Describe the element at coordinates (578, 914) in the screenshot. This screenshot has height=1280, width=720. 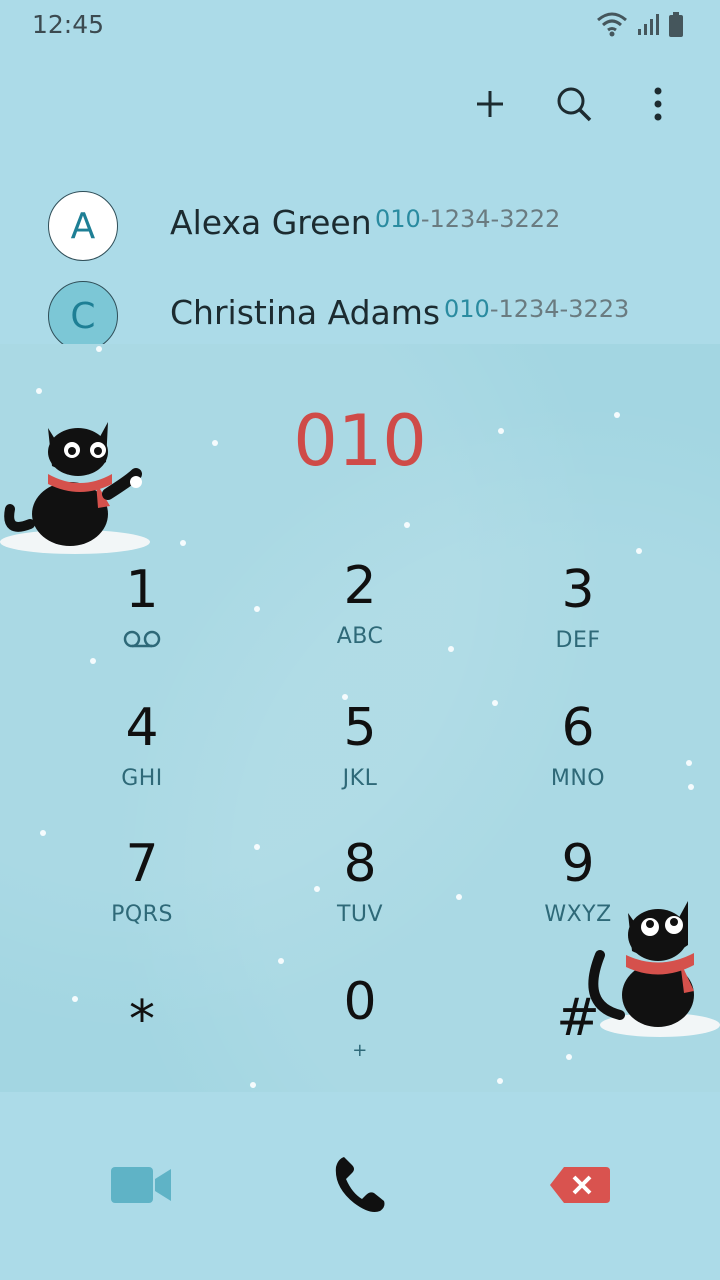
I see `key-letters: WXYZ` at that location.